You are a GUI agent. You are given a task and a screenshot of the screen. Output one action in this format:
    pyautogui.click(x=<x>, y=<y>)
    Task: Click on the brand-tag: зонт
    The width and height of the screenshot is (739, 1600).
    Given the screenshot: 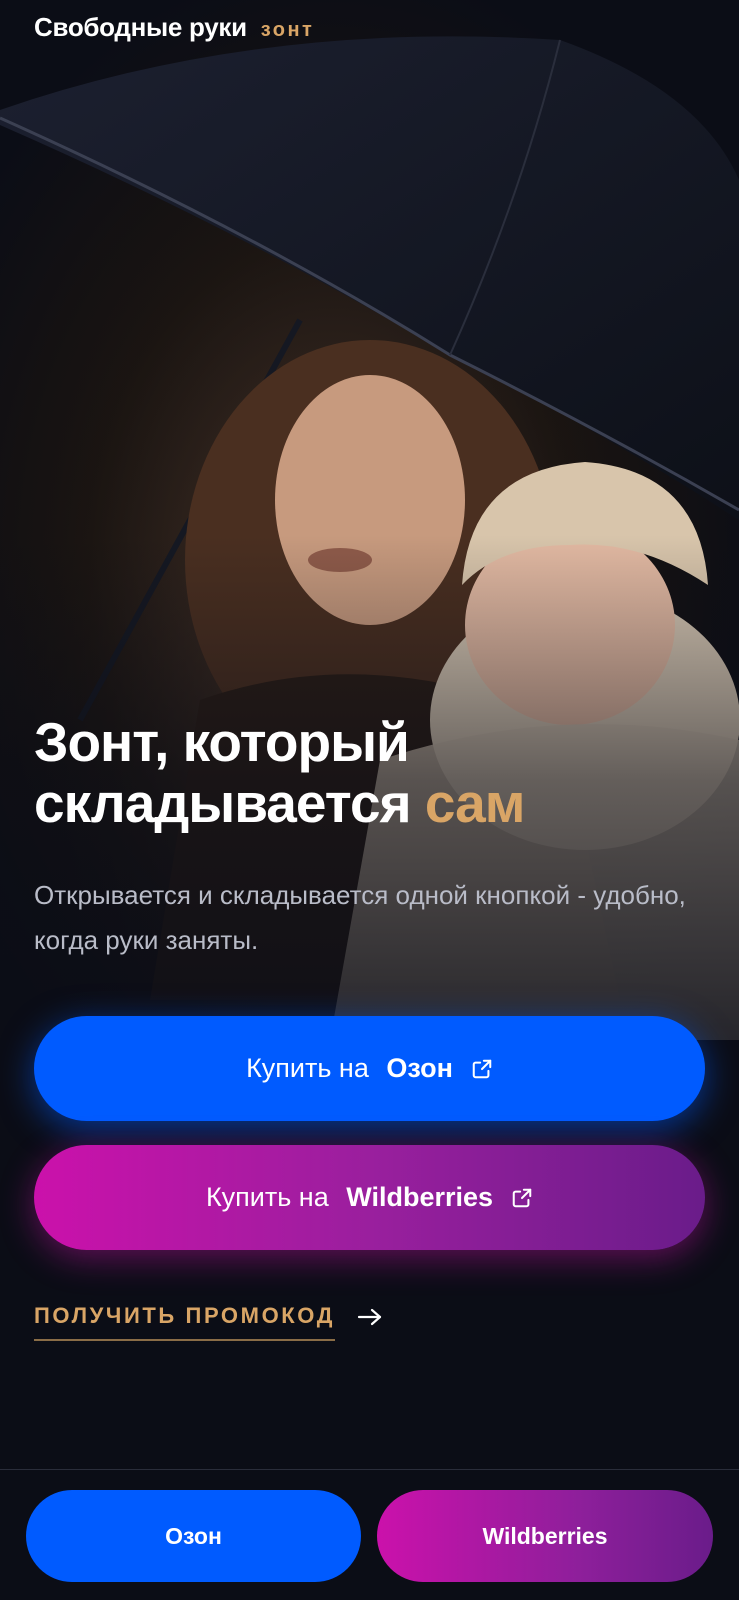 What is the action you would take?
    pyautogui.click(x=287, y=30)
    